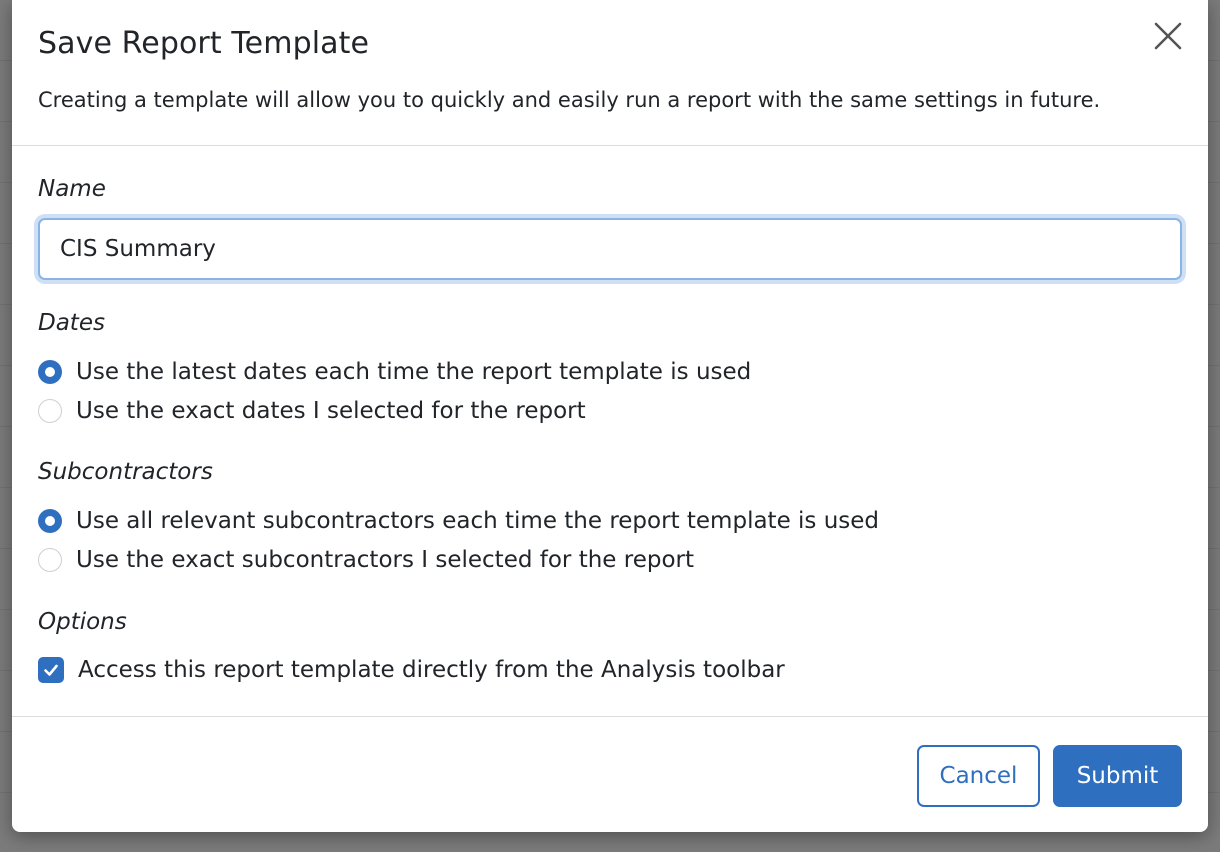  What do you see at coordinates (82, 622) in the screenshot?
I see `options-label: Options` at bounding box center [82, 622].